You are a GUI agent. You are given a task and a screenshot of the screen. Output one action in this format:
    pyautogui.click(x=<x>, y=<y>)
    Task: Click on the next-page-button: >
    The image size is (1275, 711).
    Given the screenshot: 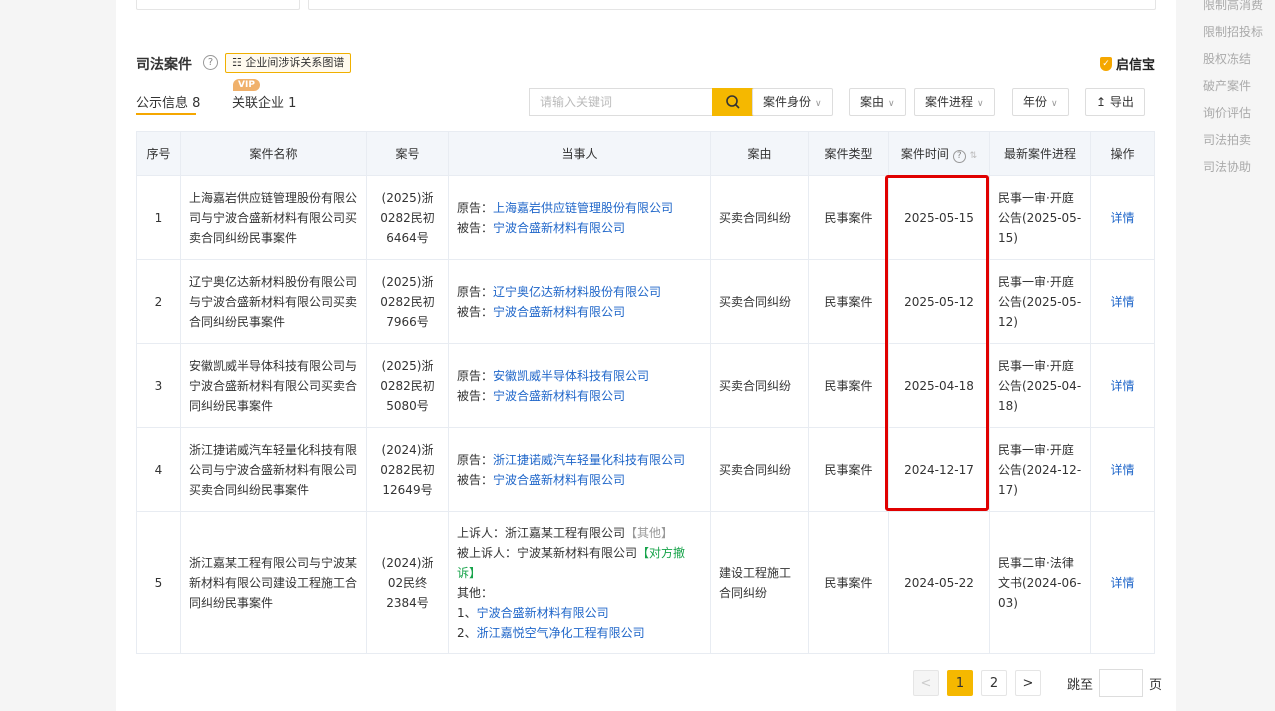 What is the action you would take?
    pyautogui.click(x=1028, y=683)
    